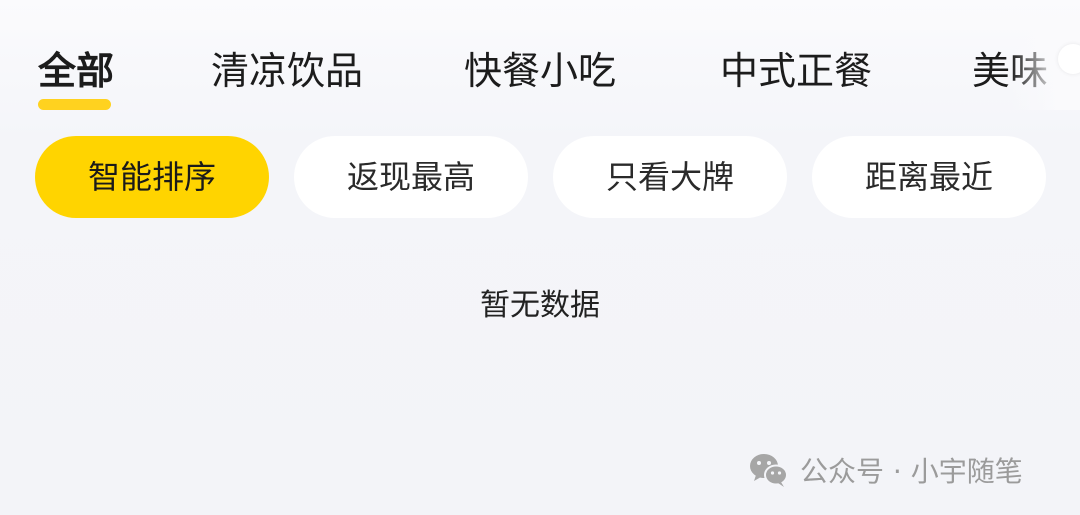  Describe the element at coordinates (1069, 59) in the screenshot. I see `tabs-more-indicator` at that location.